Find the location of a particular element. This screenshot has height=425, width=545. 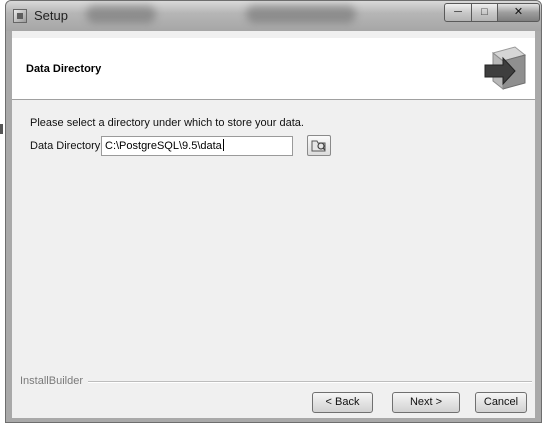

minimize-button: ─ is located at coordinates (458, 12).